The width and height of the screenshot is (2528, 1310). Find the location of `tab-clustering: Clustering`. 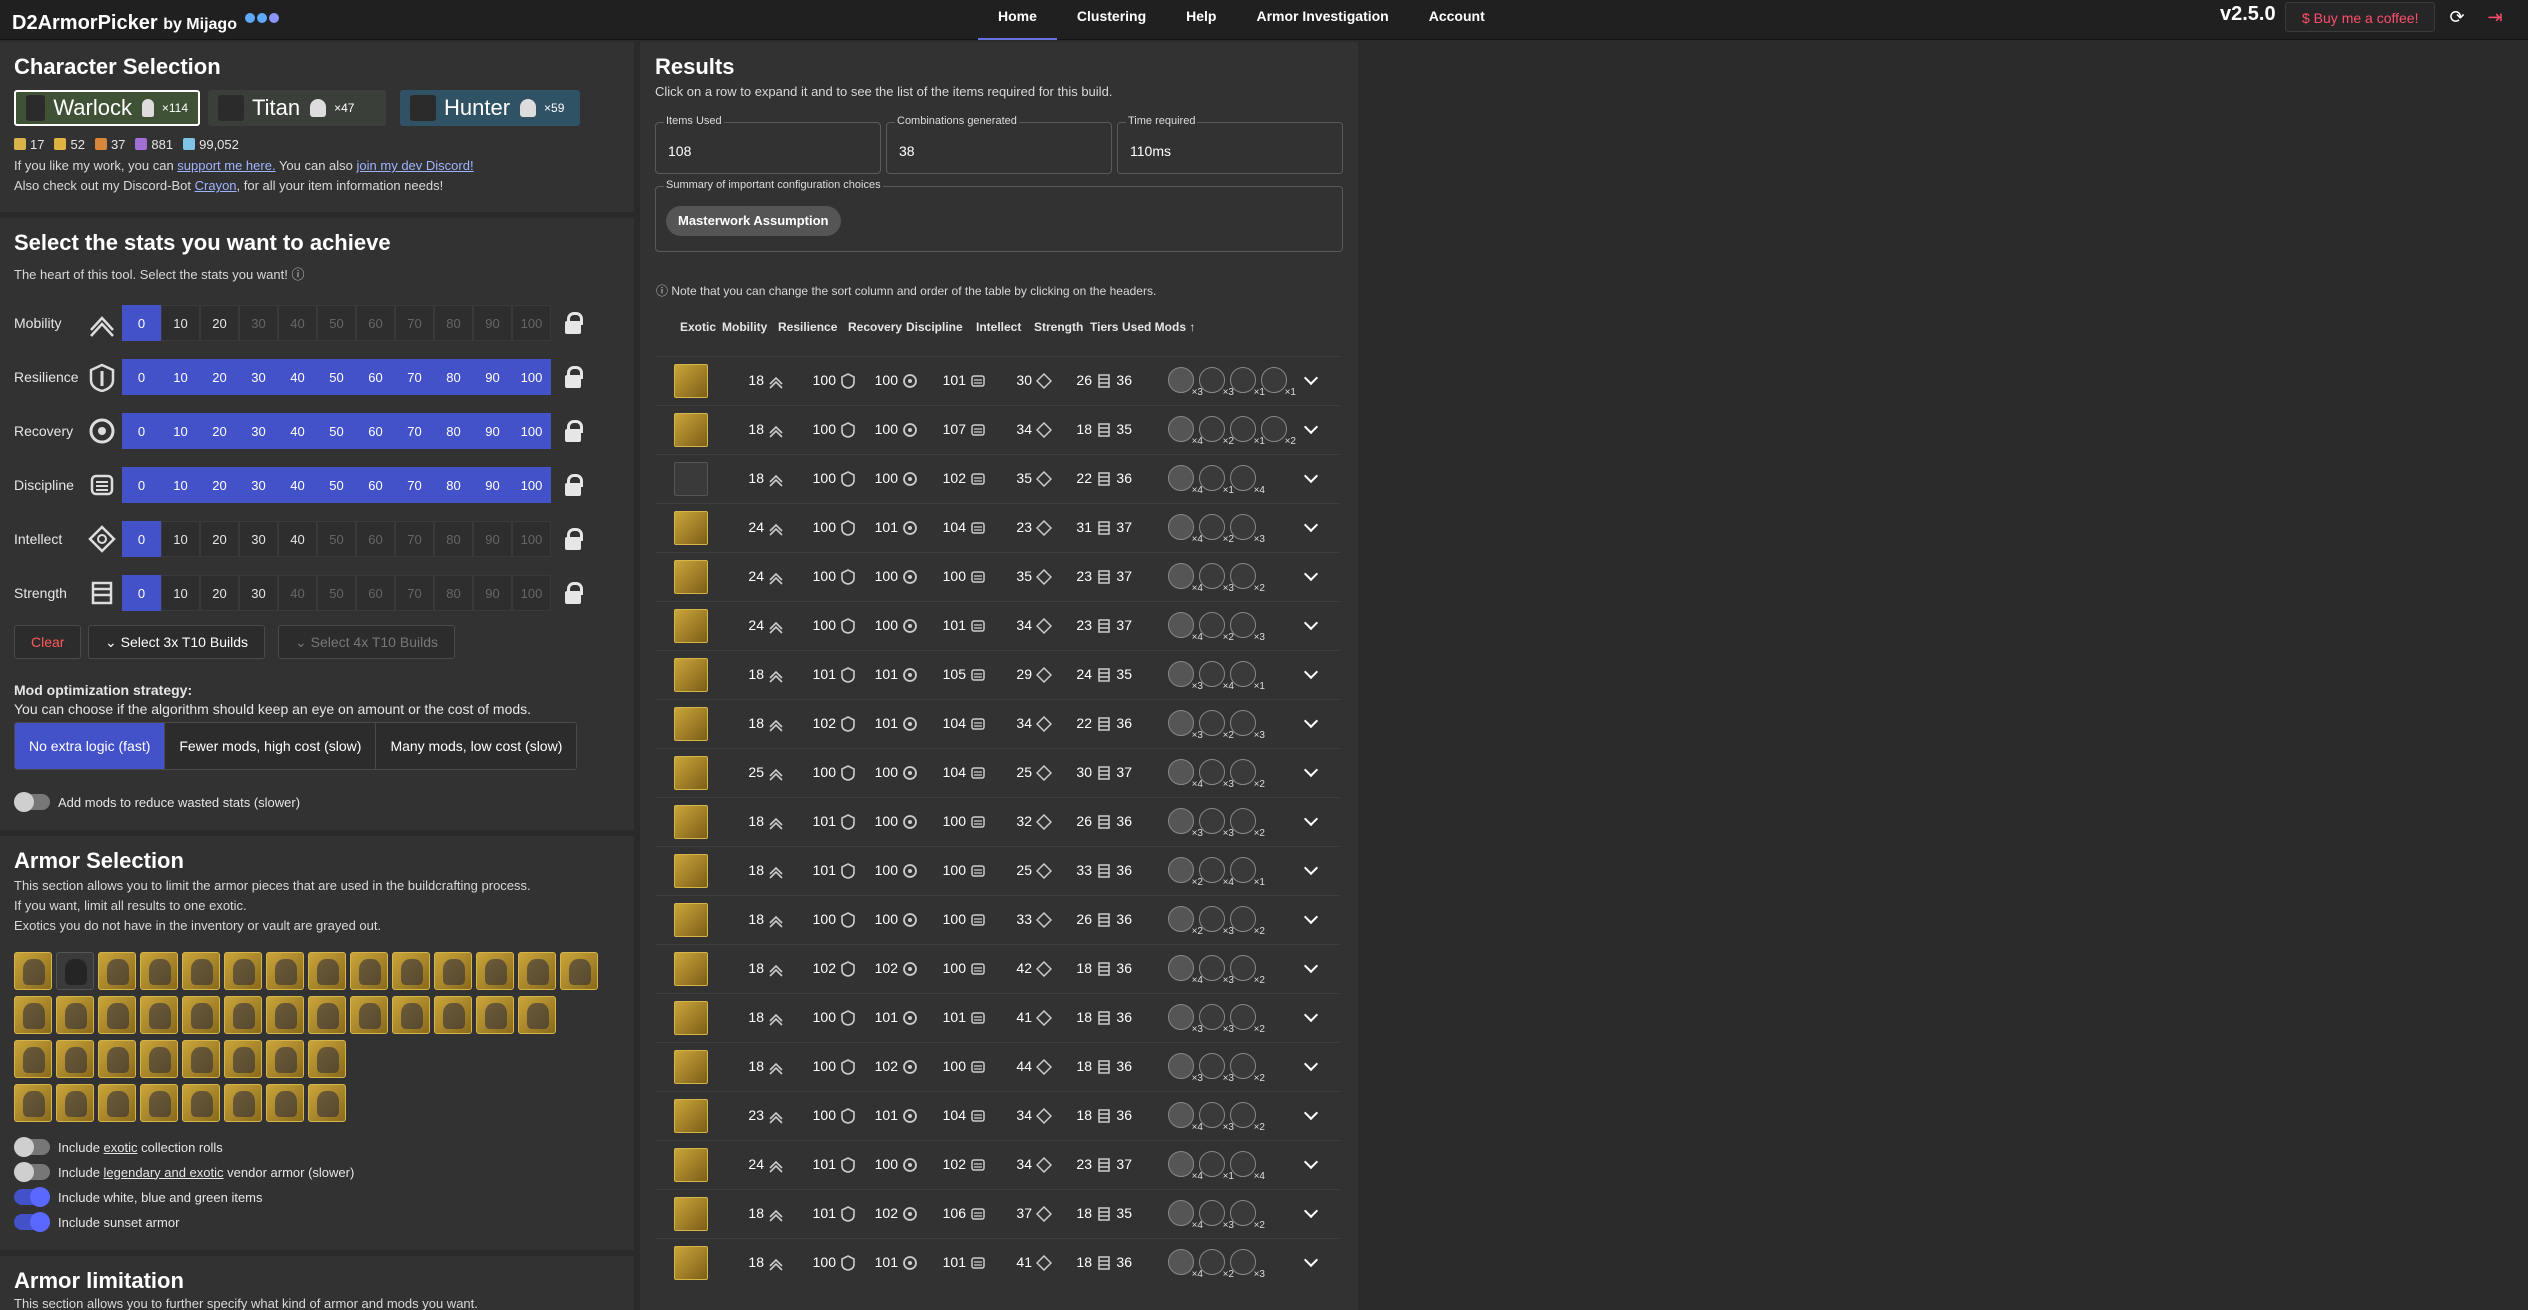

tab-clustering: Clustering is located at coordinates (1111, 20).